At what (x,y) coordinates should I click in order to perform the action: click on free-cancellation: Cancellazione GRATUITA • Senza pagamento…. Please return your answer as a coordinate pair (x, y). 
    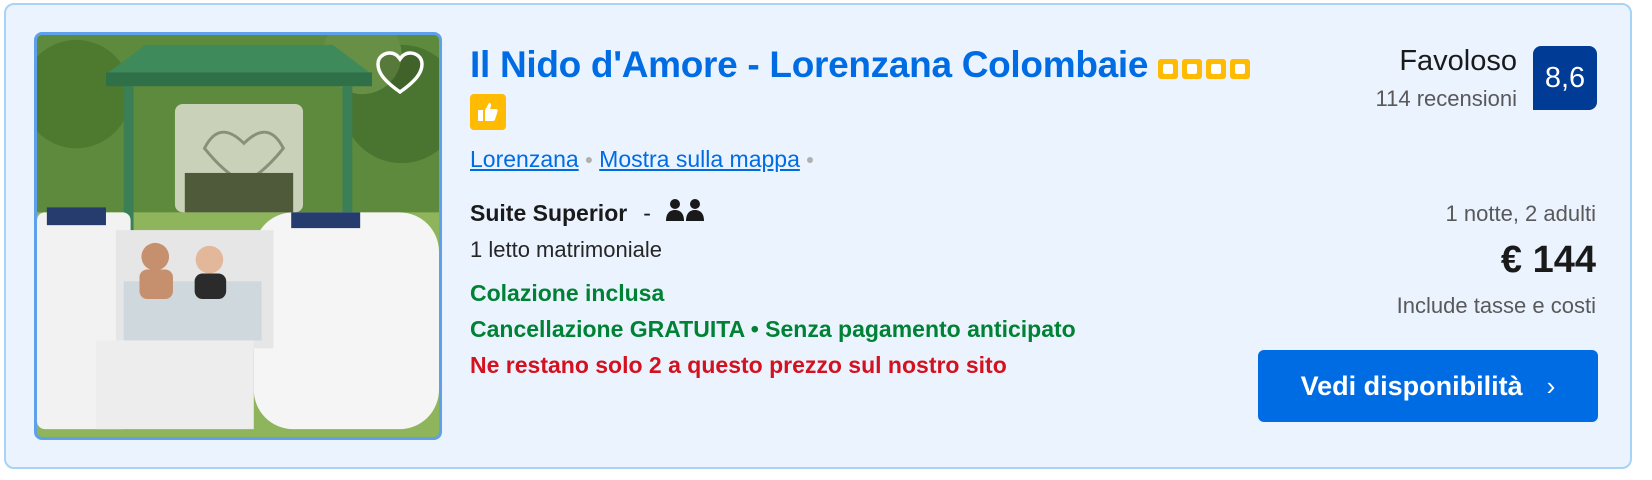
    Looking at the image, I should click on (773, 329).